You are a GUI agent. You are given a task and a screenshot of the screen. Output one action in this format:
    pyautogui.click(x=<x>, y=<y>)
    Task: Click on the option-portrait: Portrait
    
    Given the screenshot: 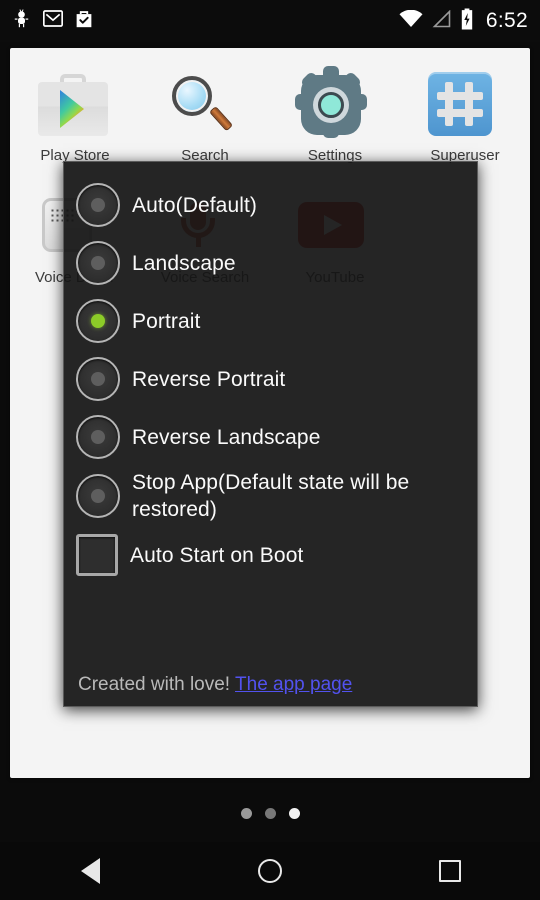 What is the action you would take?
    pyautogui.click(x=270, y=321)
    